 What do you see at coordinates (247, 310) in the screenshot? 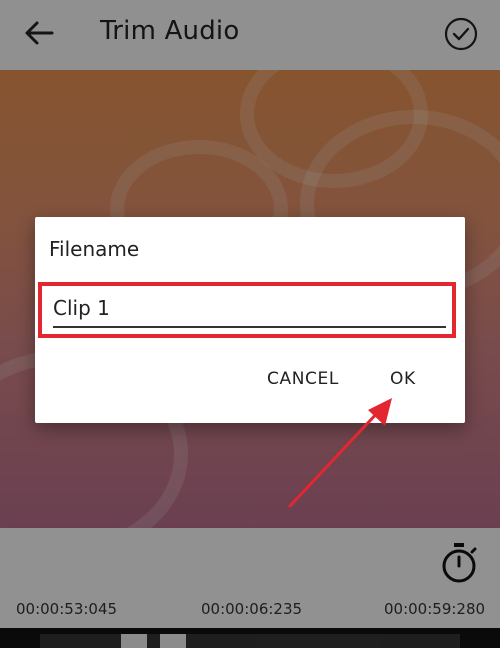
I see `annotation-highlight-box` at bounding box center [247, 310].